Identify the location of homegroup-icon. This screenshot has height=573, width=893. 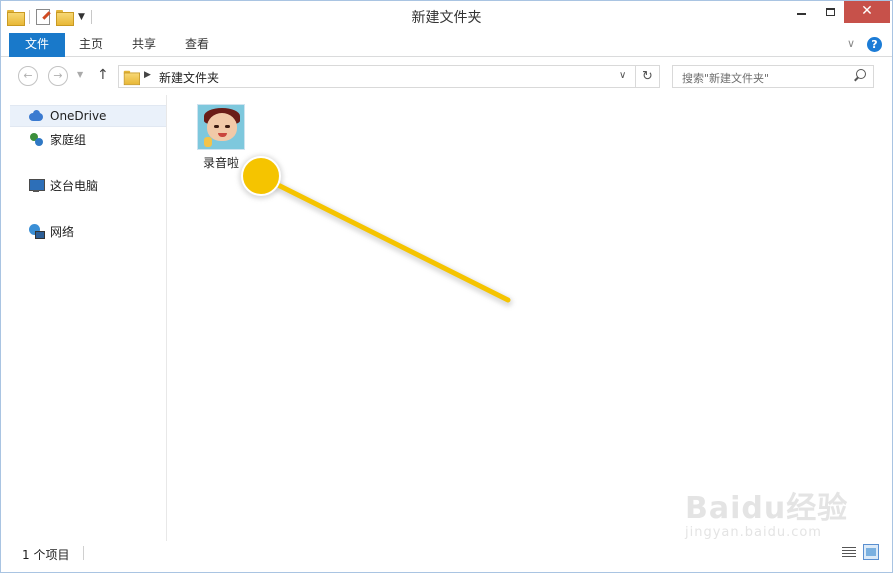
(36, 139).